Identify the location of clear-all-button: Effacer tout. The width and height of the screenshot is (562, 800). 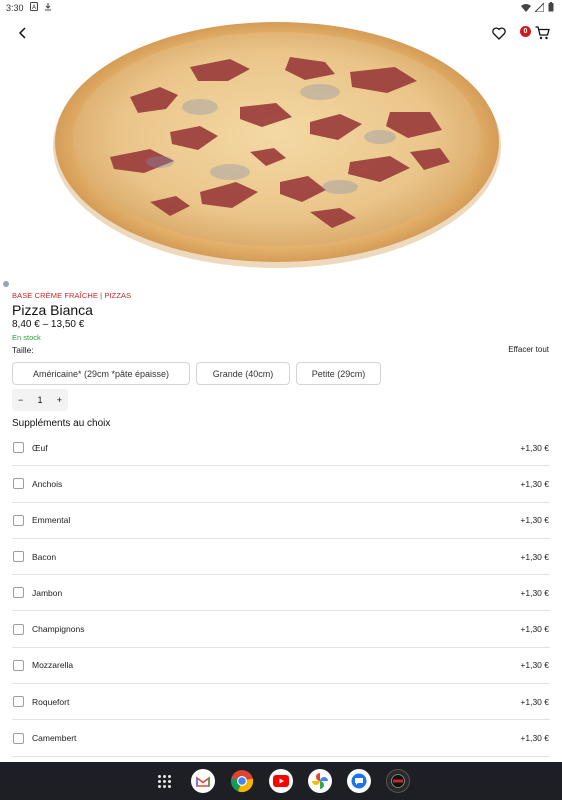
(528, 349).